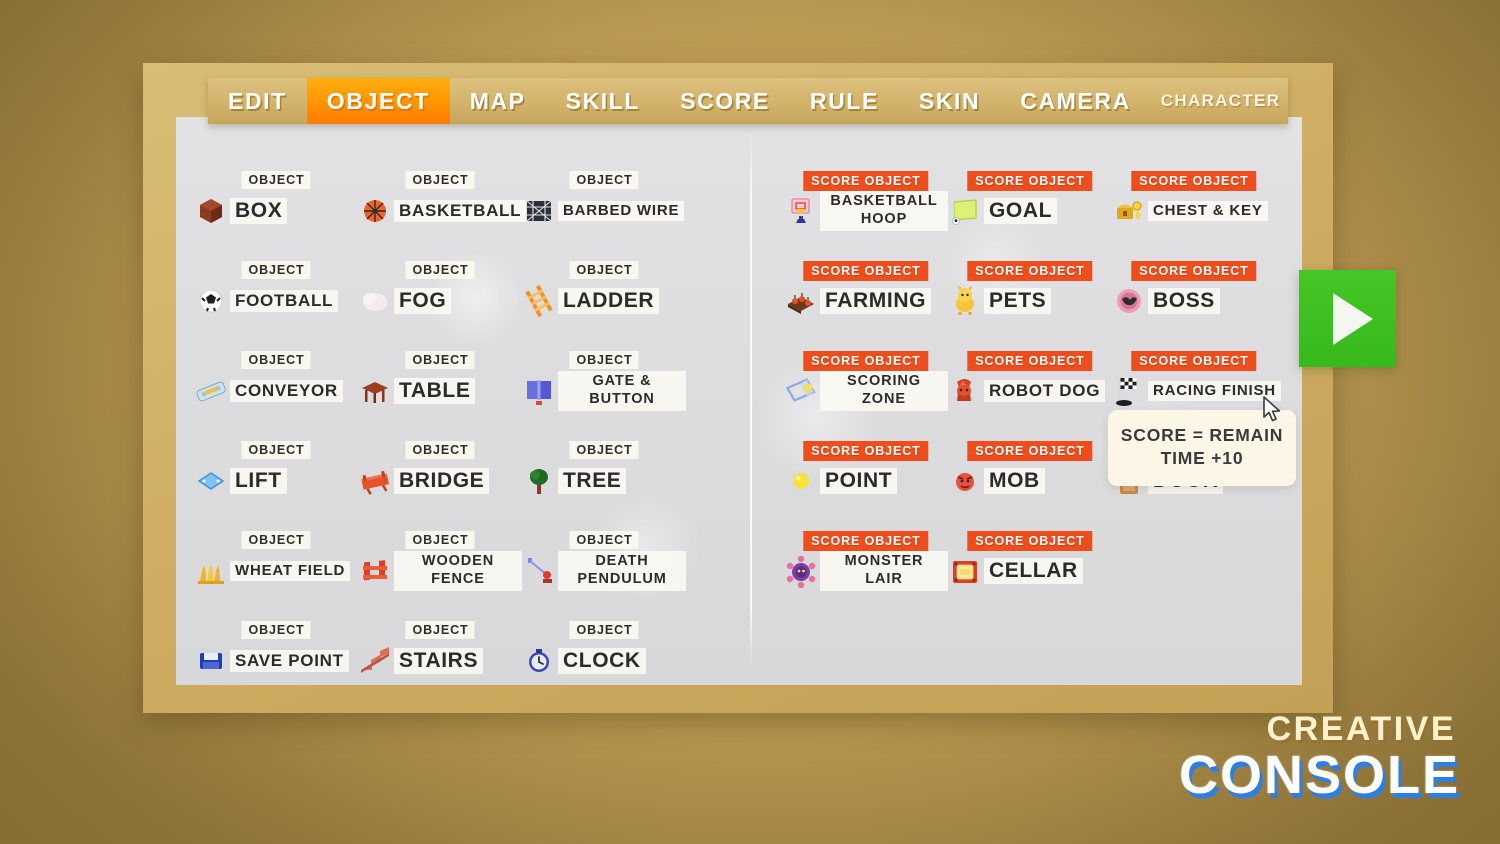 The height and width of the screenshot is (844, 1500). Describe the element at coordinates (440, 282) in the screenshot. I see `library-item: OBJECT FOG` at that location.